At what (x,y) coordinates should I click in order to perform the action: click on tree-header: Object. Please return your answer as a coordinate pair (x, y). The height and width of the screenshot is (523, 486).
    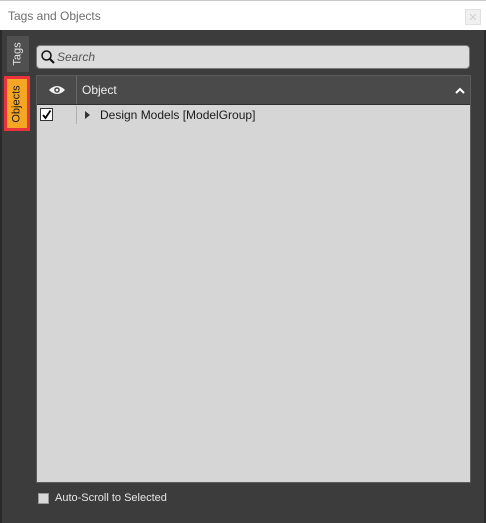
    Looking at the image, I should click on (253, 90).